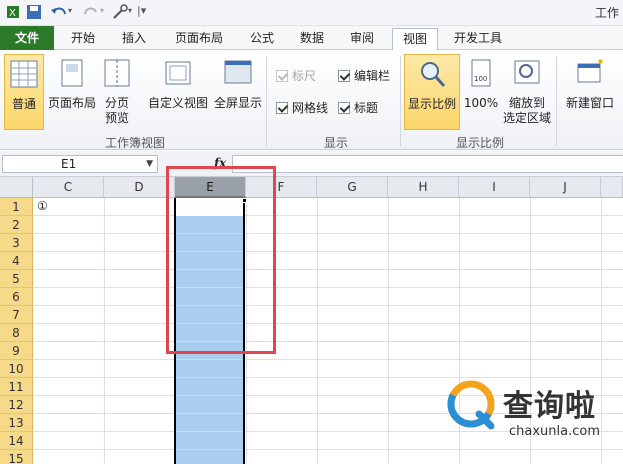  What do you see at coordinates (549, 406) in the screenshot?
I see `watermark-name: 查询啦` at bounding box center [549, 406].